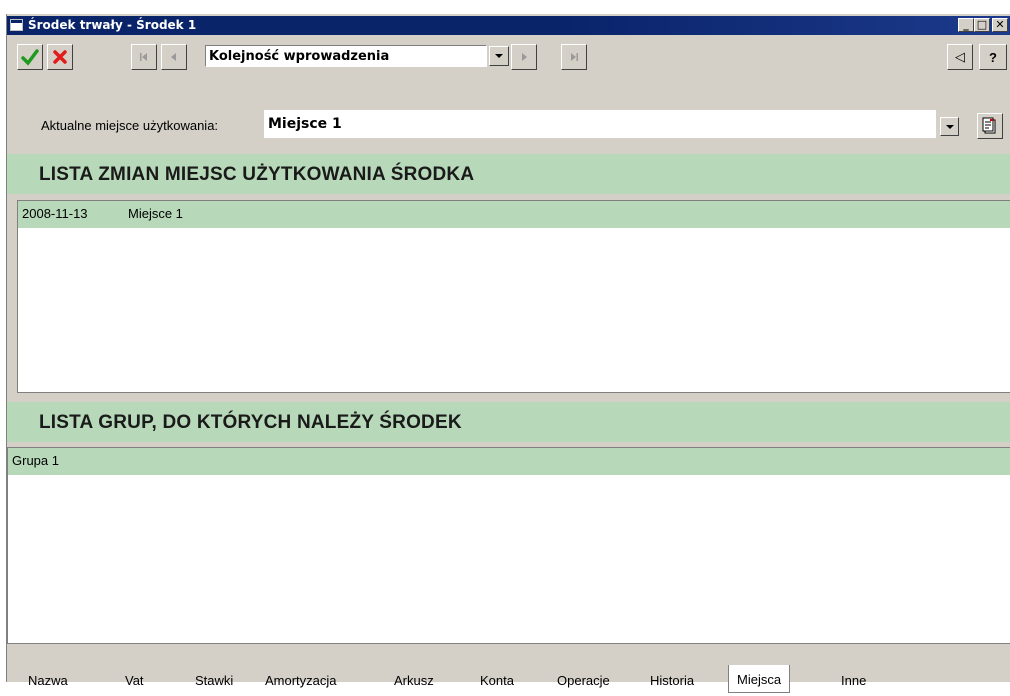 The width and height of the screenshot is (1010, 696). I want to click on next-icon, so click(524, 57).